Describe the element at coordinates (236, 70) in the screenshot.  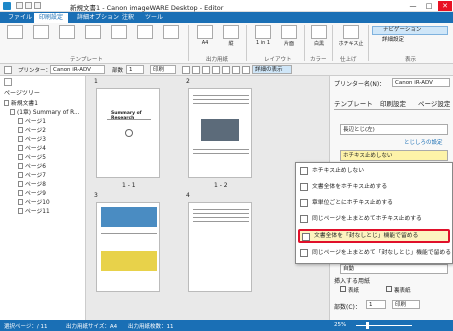
I see `arrow-right-icon` at that location.